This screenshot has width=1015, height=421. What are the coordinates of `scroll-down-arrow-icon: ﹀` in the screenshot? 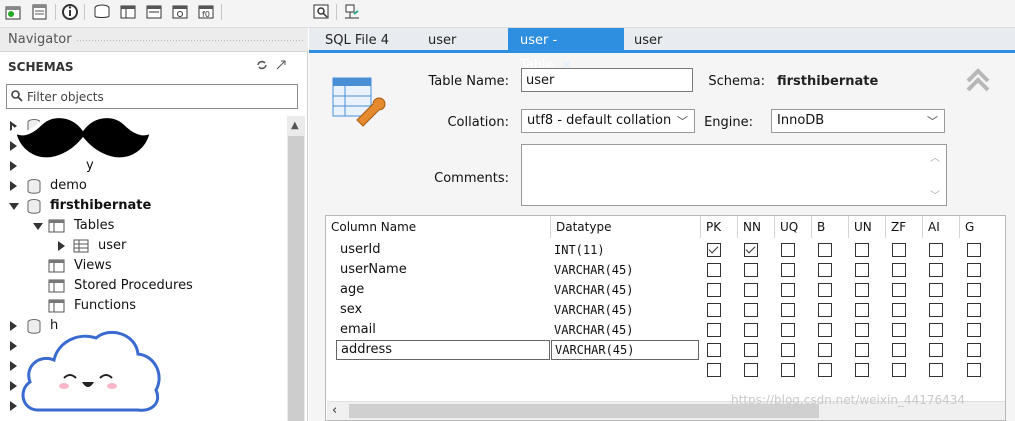 It's located at (935, 194).